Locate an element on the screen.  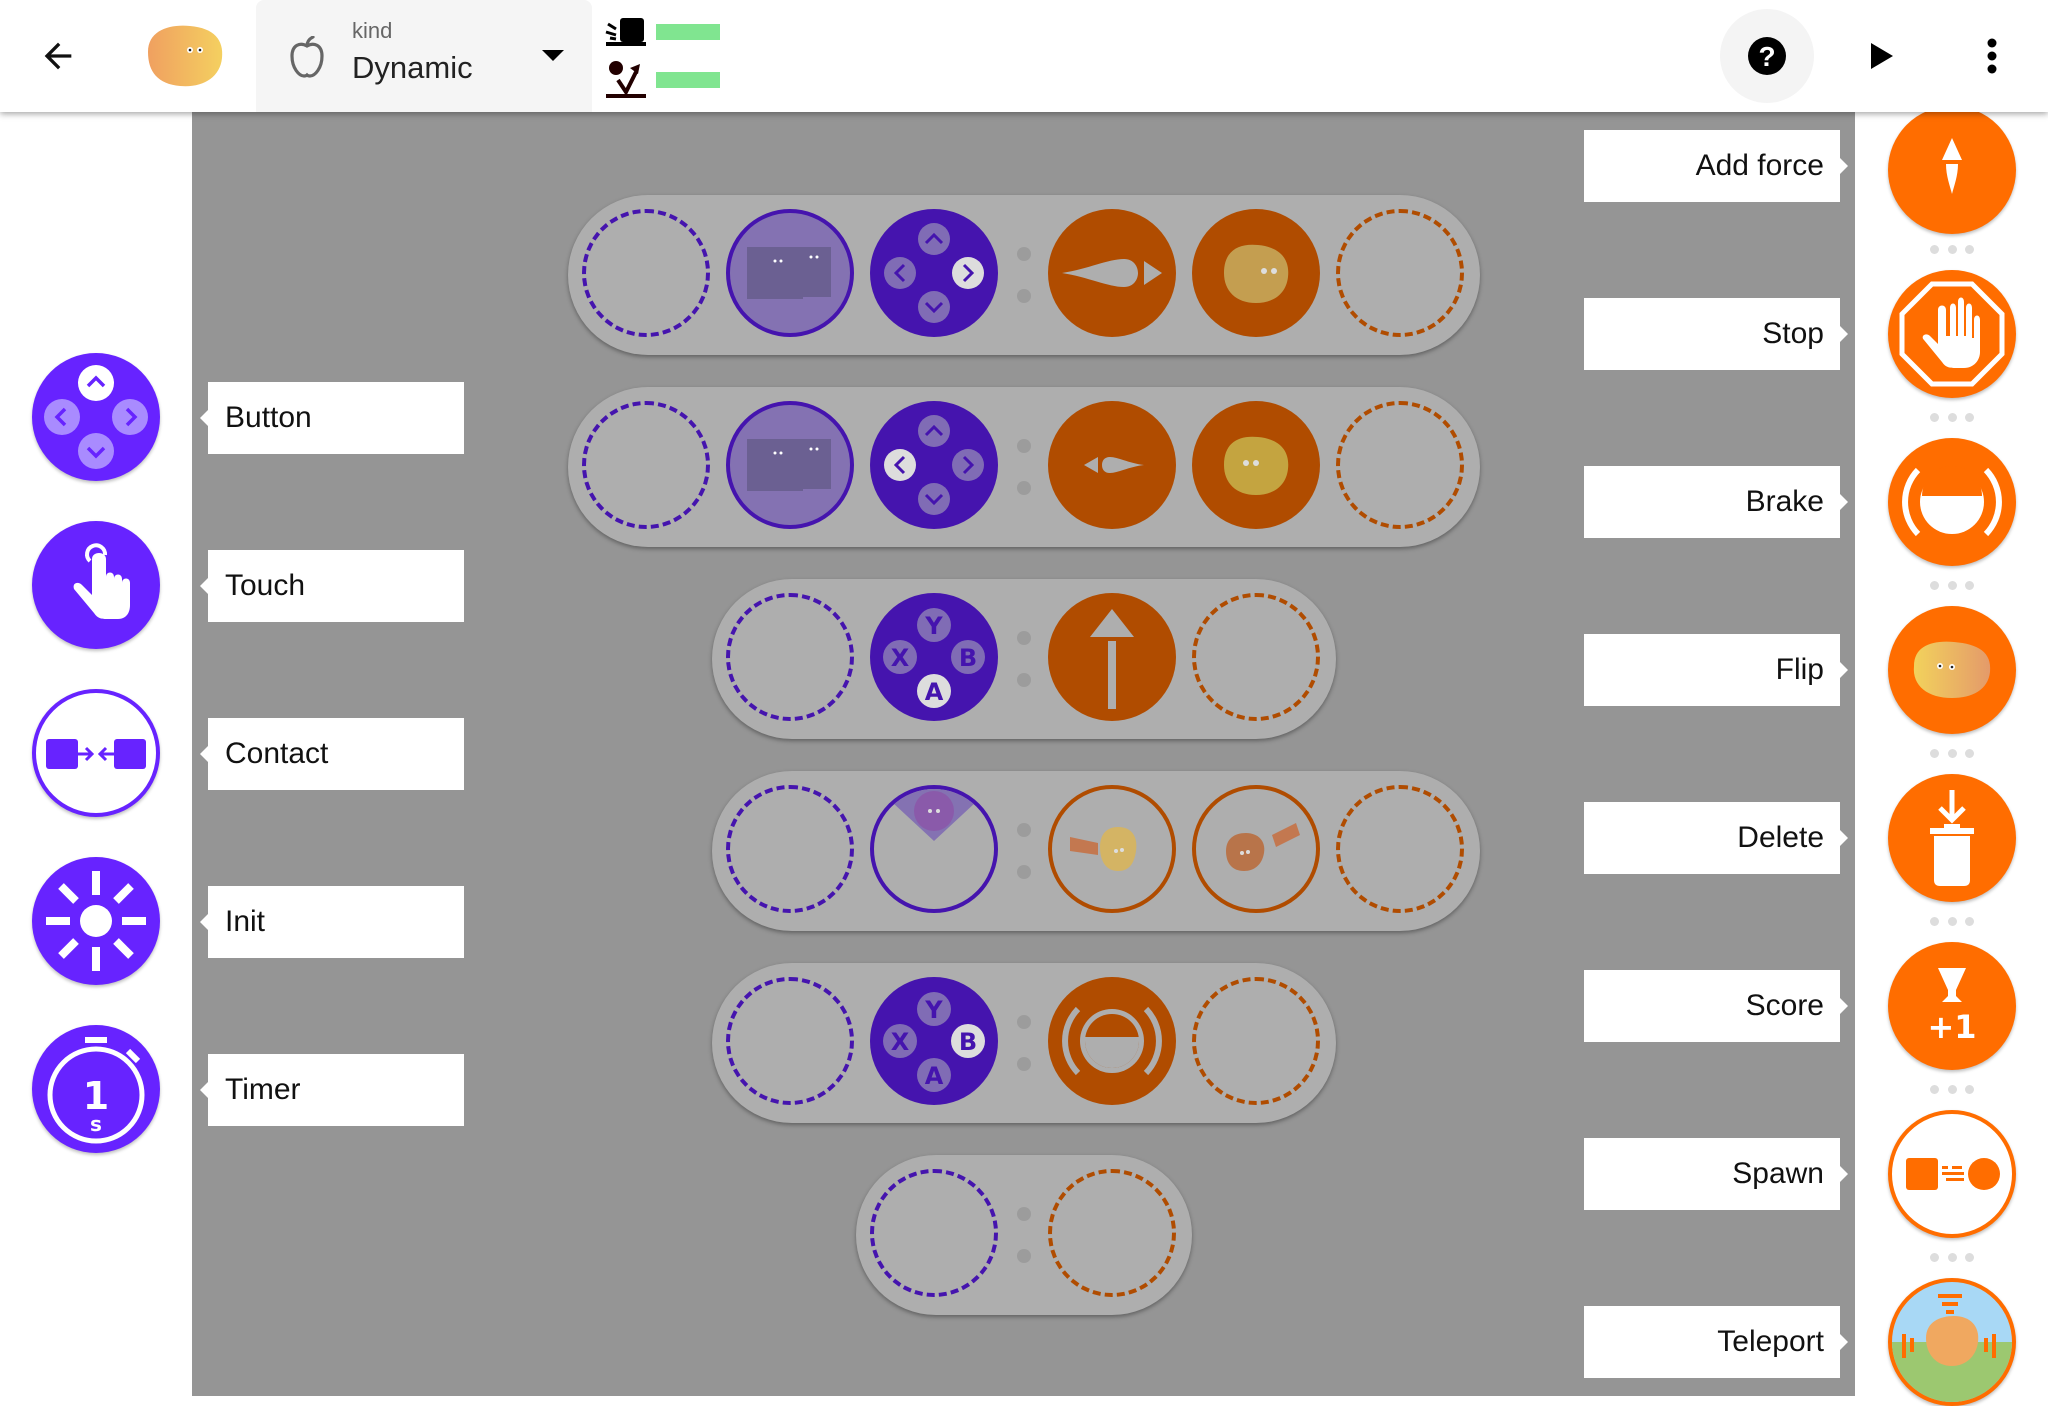
stop-hand-icon is located at coordinates (1952, 334).